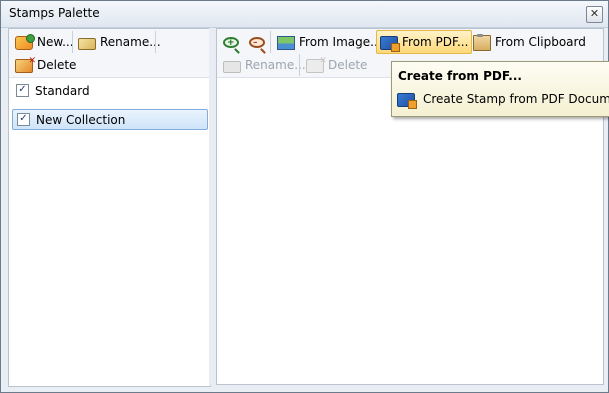 Image resolution: width=609 pixels, height=393 pixels. I want to click on collection-label: New Collection, so click(81, 119).